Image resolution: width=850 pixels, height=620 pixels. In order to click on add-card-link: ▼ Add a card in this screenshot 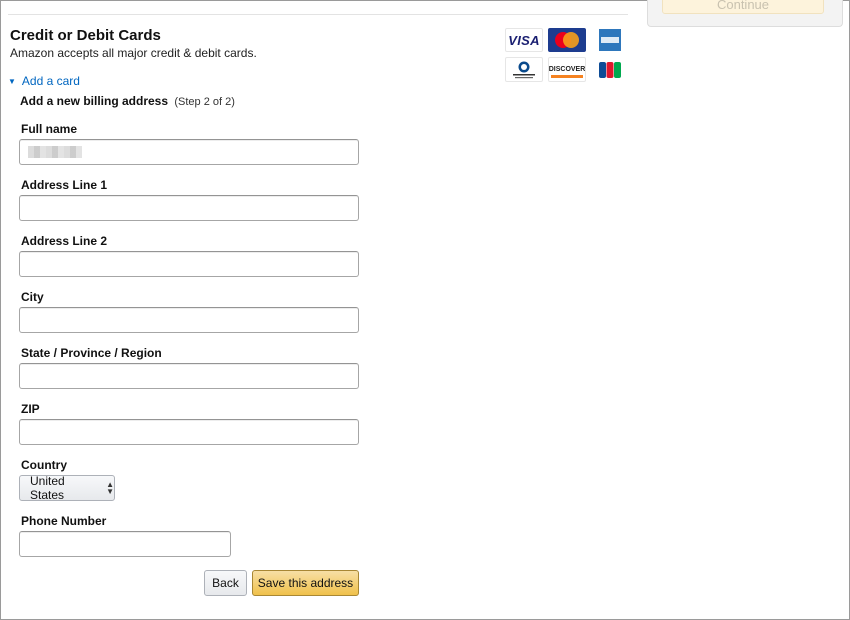, I will do `click(44, 81)`.